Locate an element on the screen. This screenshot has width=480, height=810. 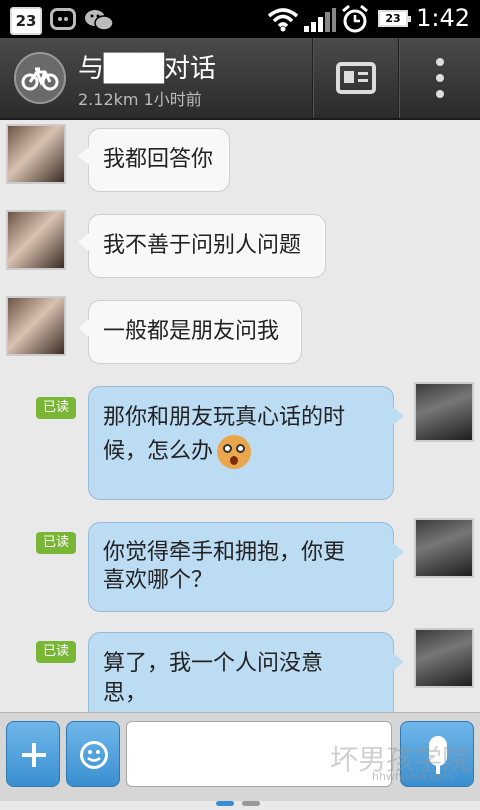
emoji-button is located at coordinates (93, 754).